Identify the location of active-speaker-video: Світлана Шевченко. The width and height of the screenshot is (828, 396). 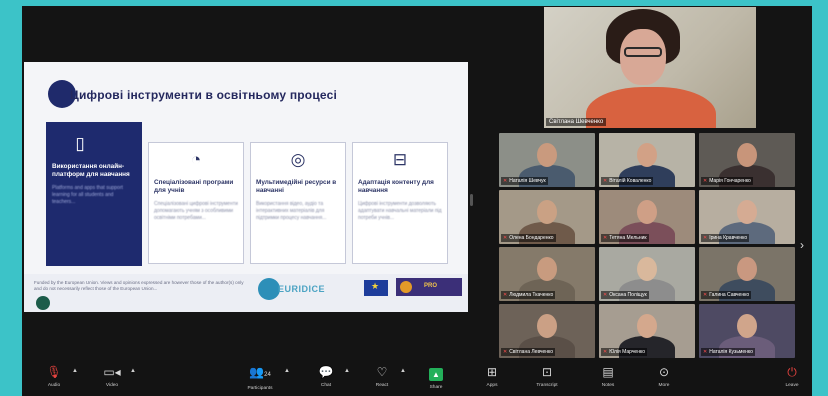
(650, 67).